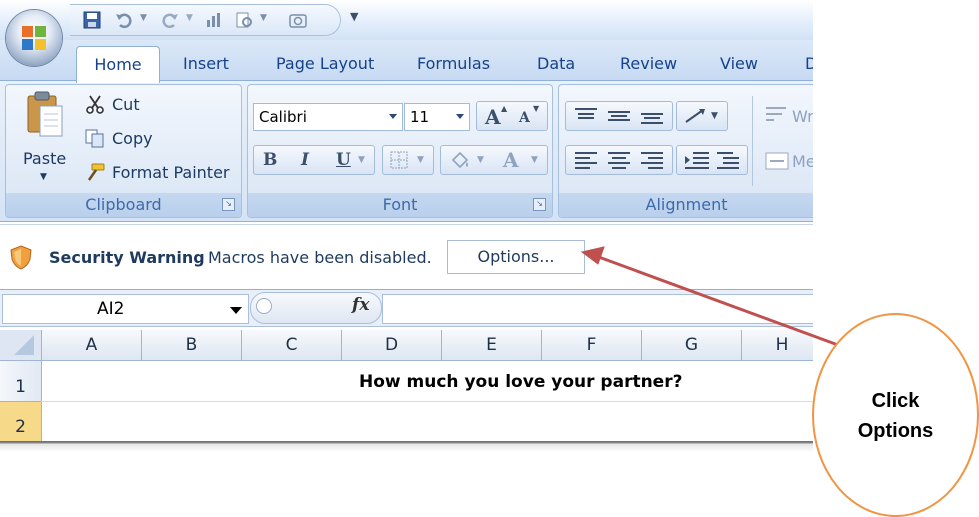 This screenshot has width=979, height=517. I want to click on tab-developer: D, so click(809, 63).